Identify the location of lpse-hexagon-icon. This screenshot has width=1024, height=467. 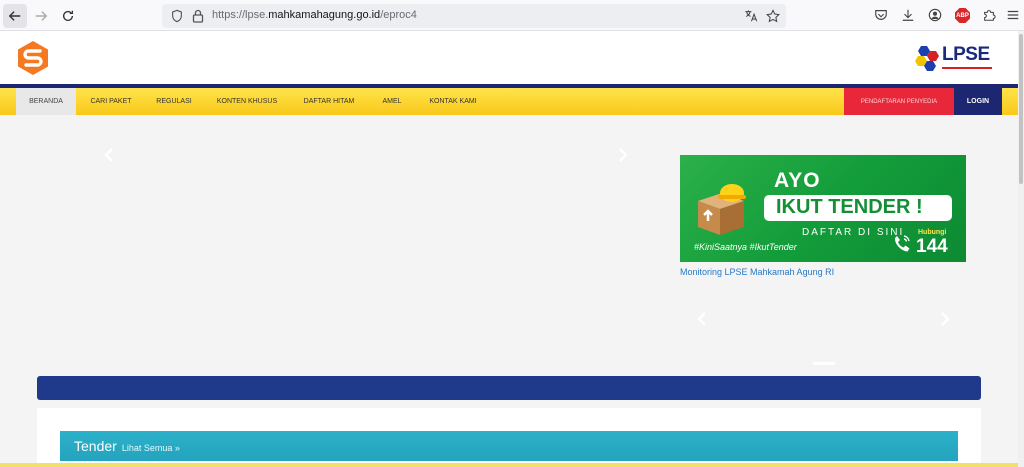
(927, 58).